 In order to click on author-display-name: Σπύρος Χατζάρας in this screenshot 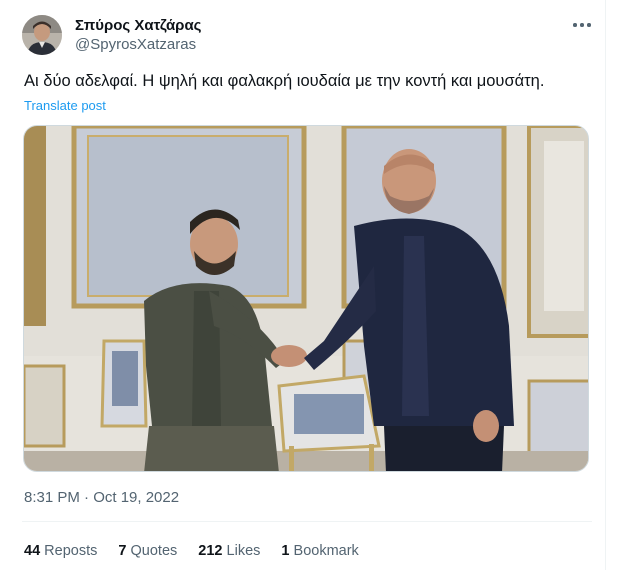, I will do `click(138, 25)`.